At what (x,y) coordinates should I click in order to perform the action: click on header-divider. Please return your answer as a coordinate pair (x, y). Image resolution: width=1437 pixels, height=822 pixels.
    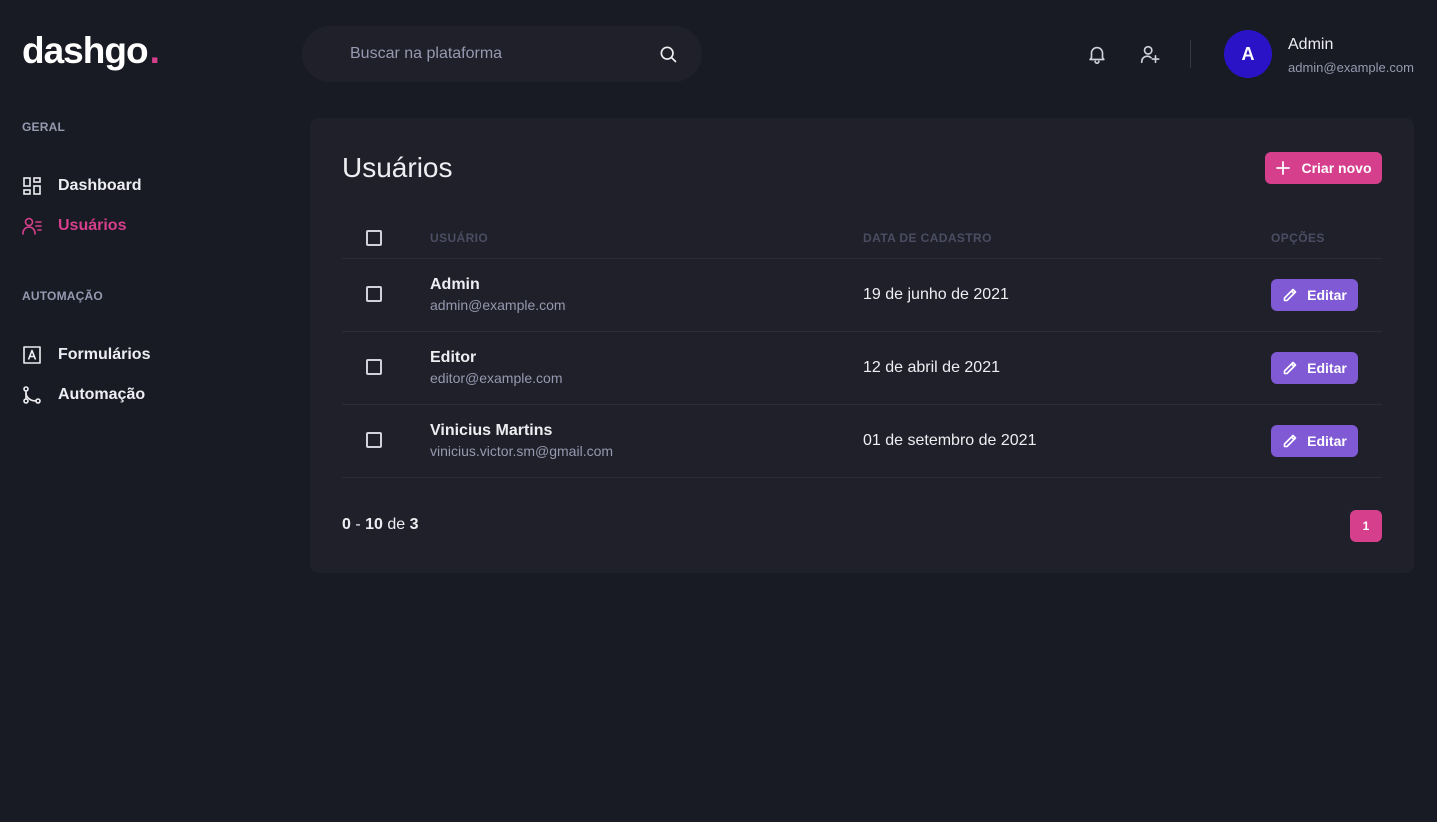
    Looking at the image, I should click on (1190, 54).